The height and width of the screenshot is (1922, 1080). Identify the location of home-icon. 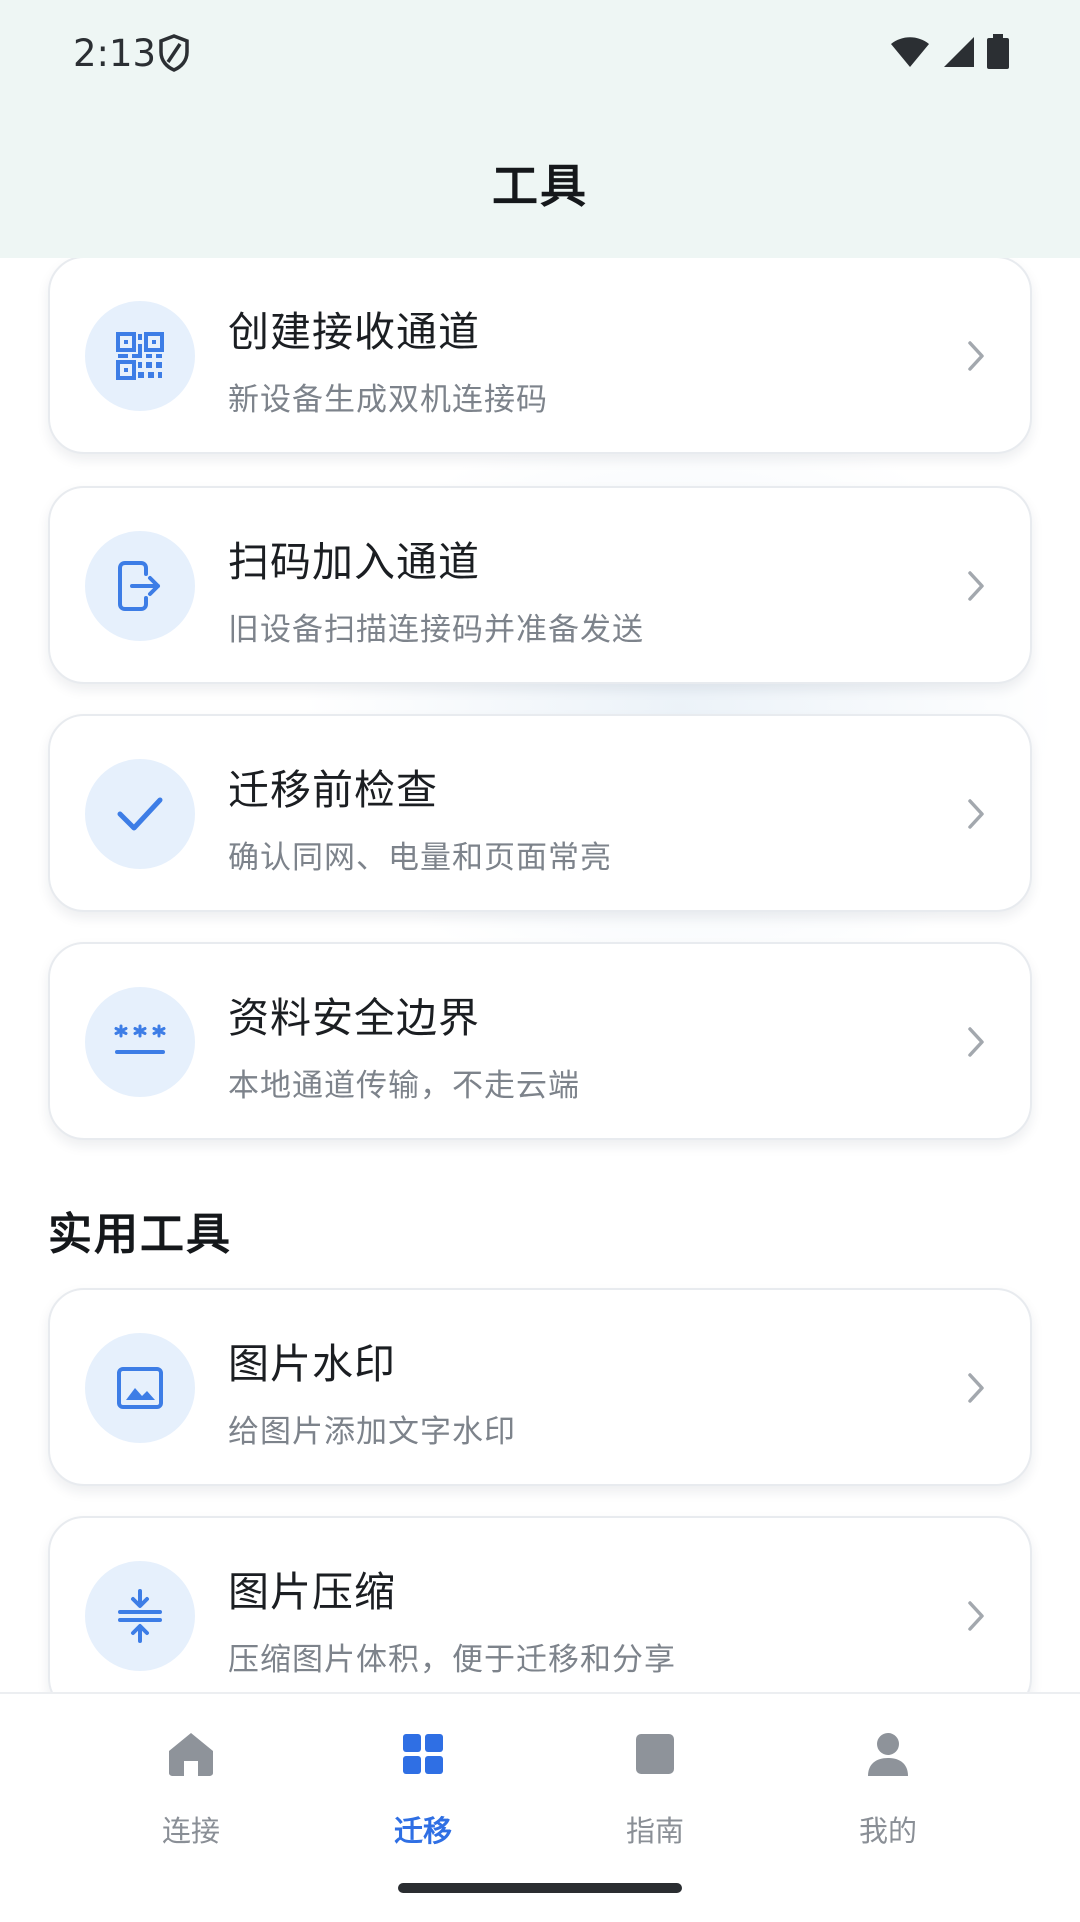
(191, 1754).